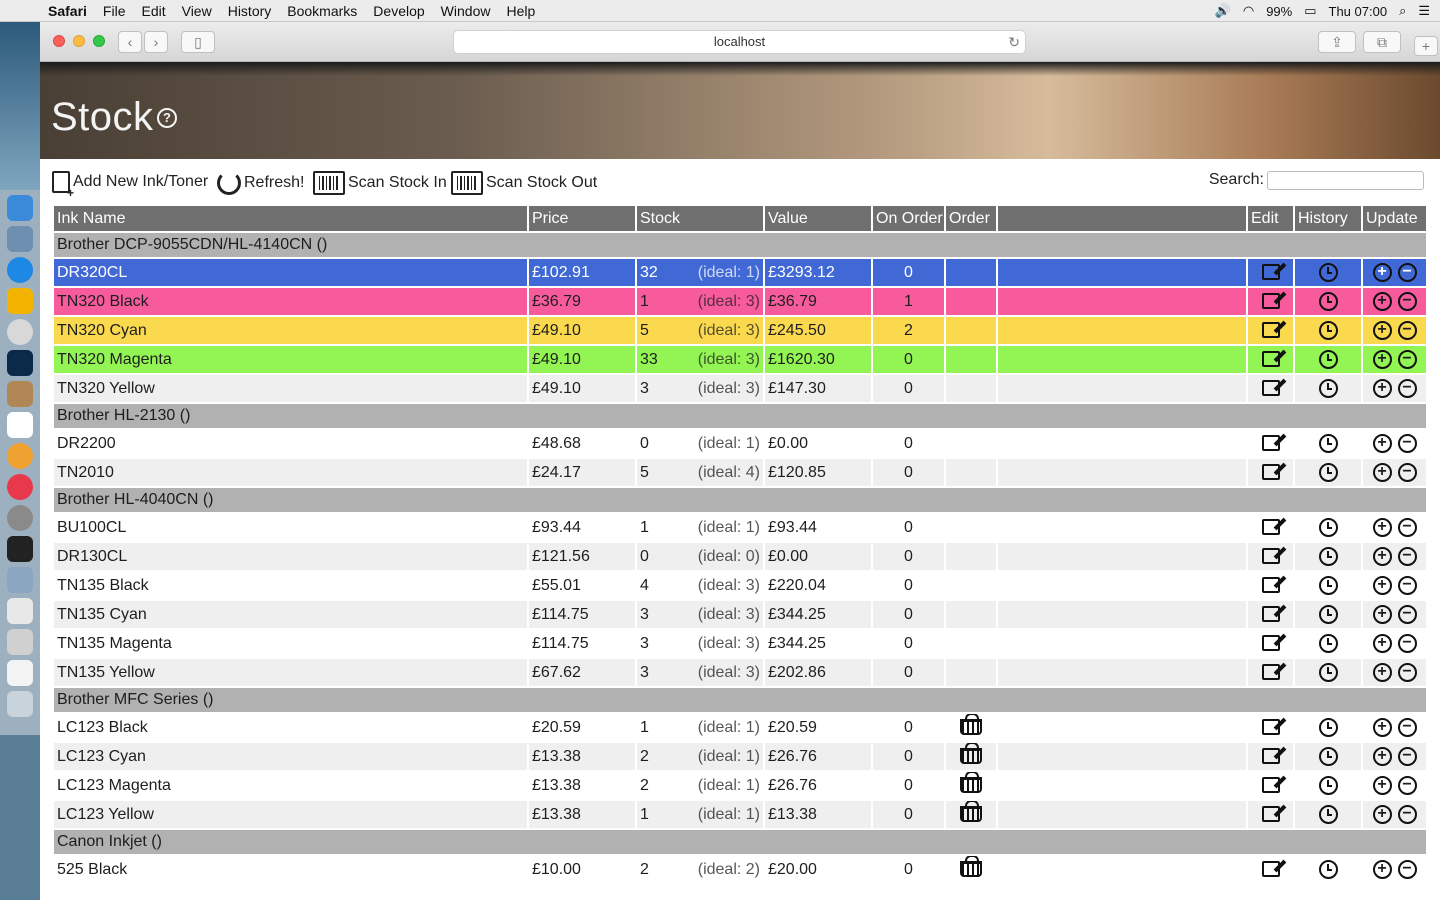 The height and width of the screenshot is (900, 1440). I want to click on back-button: ‹, so click(130, 42).